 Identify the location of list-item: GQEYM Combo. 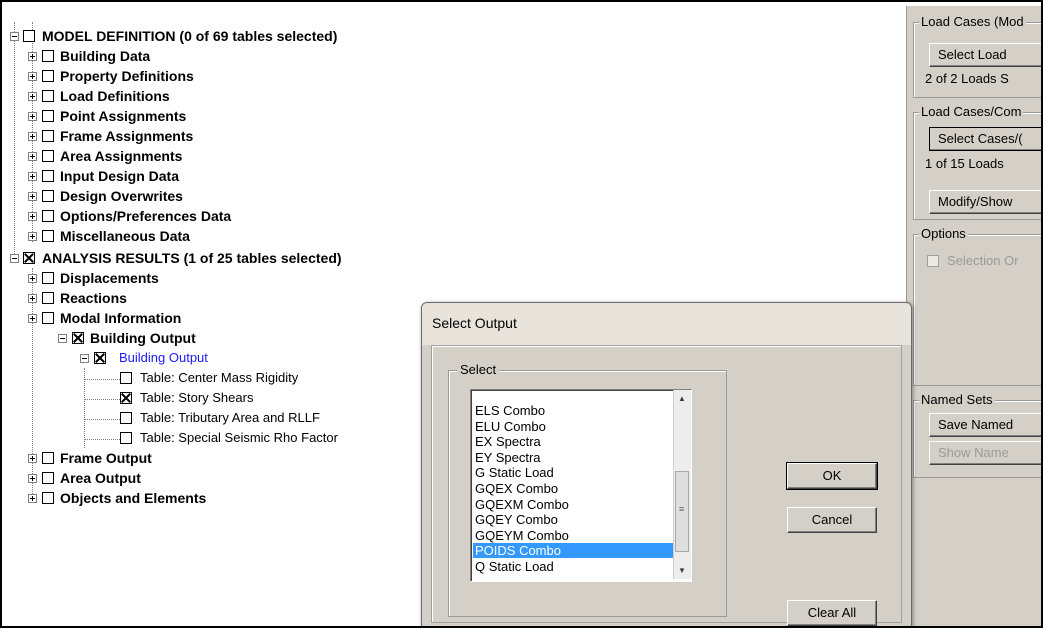
(573, 535).